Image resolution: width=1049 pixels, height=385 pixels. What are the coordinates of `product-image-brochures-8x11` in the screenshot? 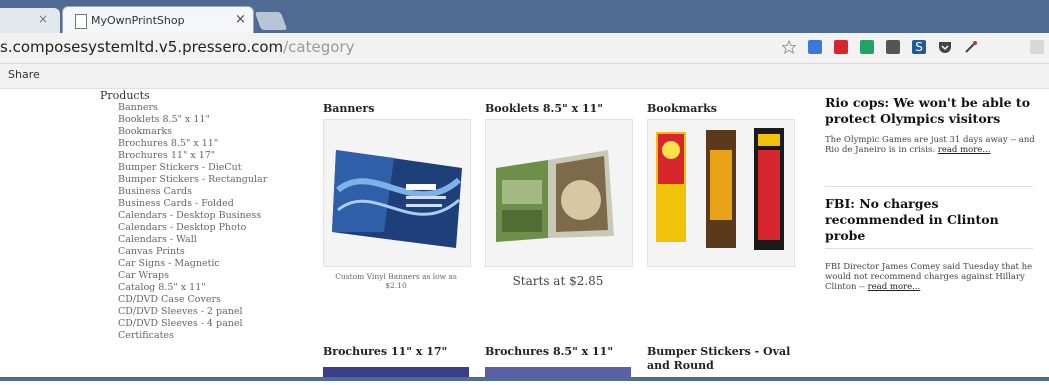 It's located at (558, 372).